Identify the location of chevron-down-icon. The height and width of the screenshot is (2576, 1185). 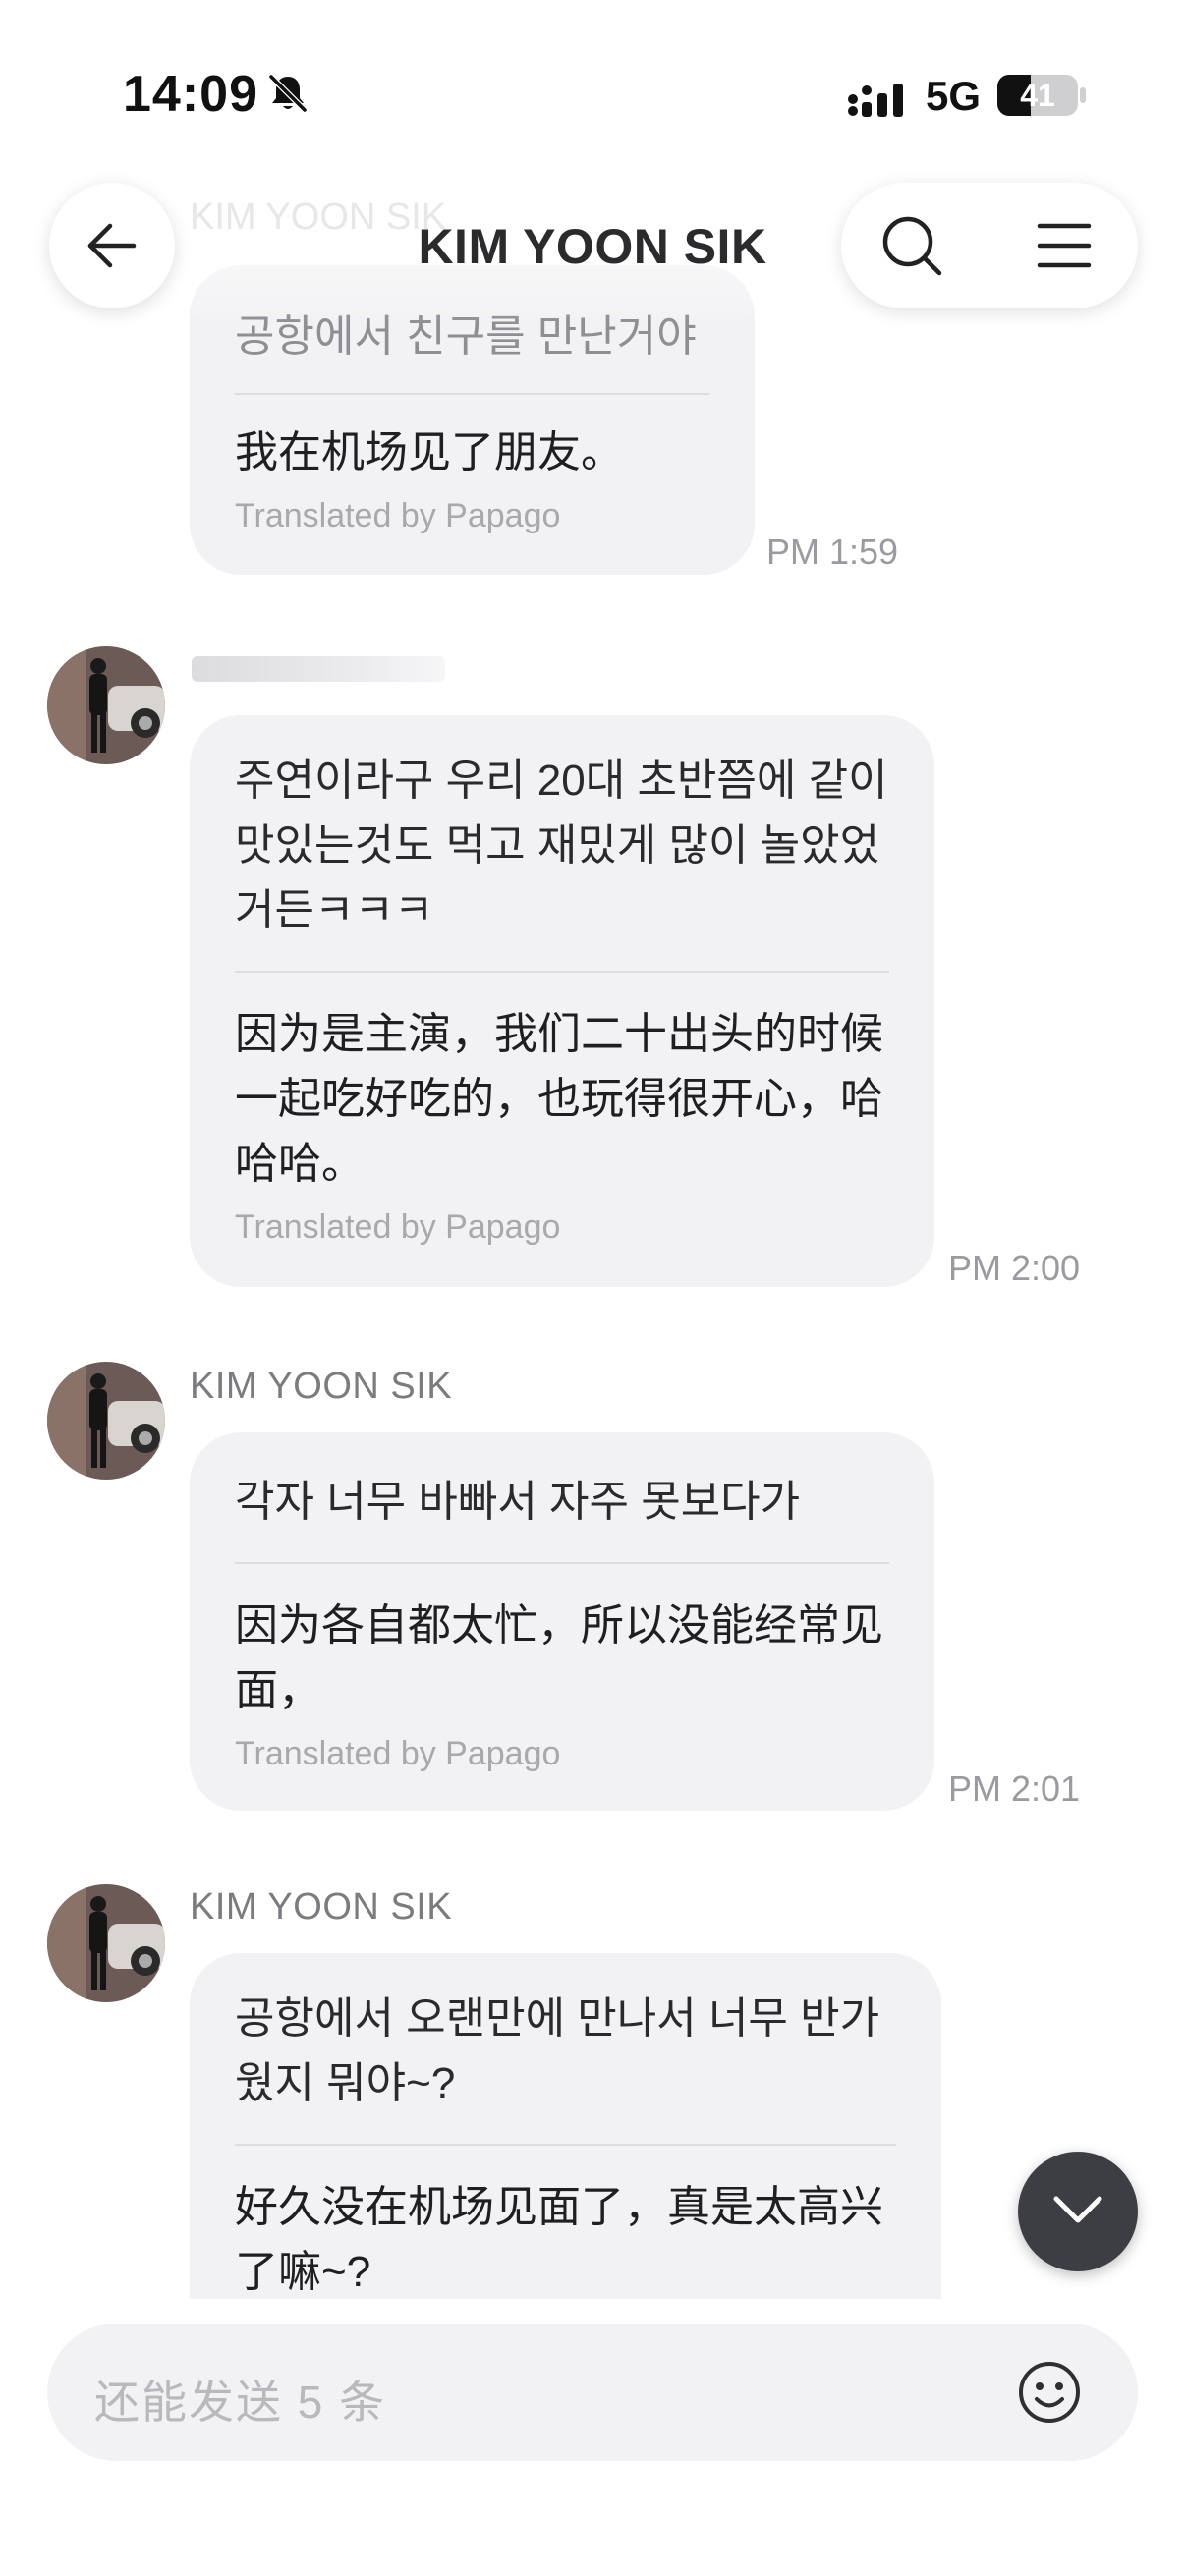
(1077, 2209).